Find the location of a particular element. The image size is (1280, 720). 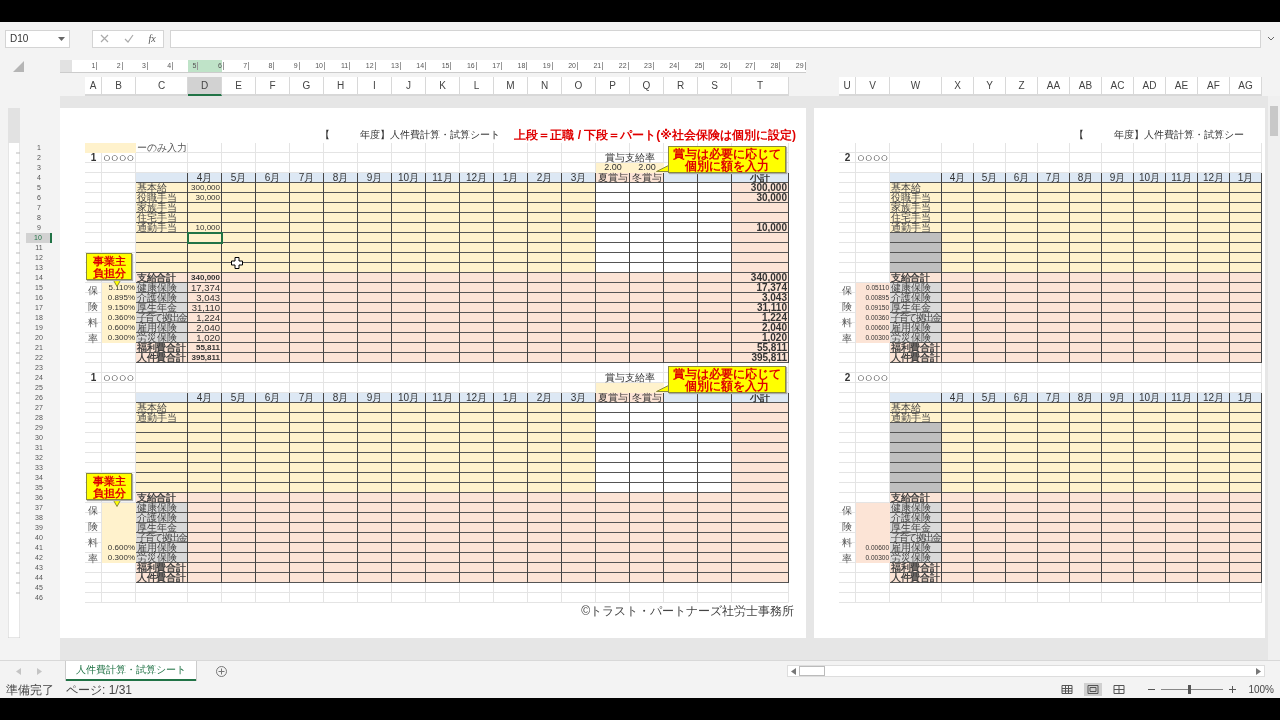

column-header: S is located at coordinates (715, 86).